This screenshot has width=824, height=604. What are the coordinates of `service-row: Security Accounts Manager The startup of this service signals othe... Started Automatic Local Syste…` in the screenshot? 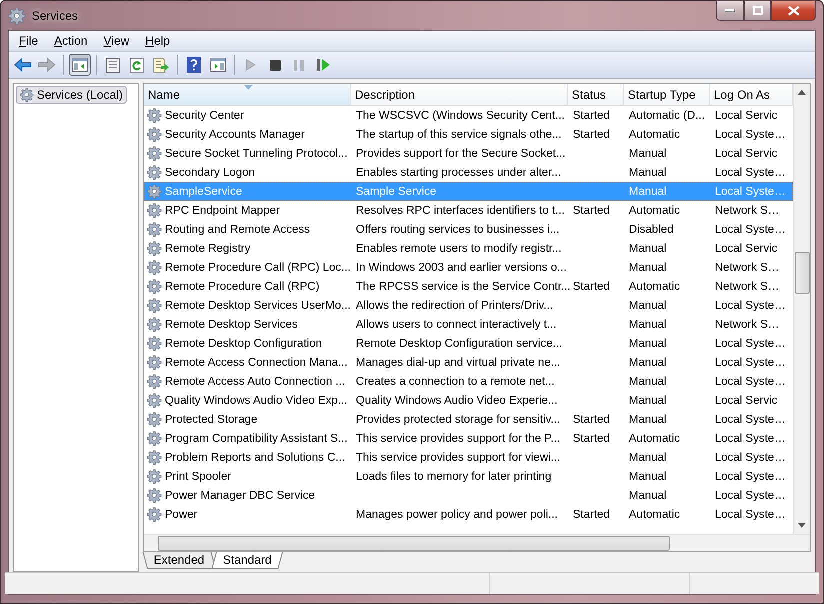 It's located at (468, 134).